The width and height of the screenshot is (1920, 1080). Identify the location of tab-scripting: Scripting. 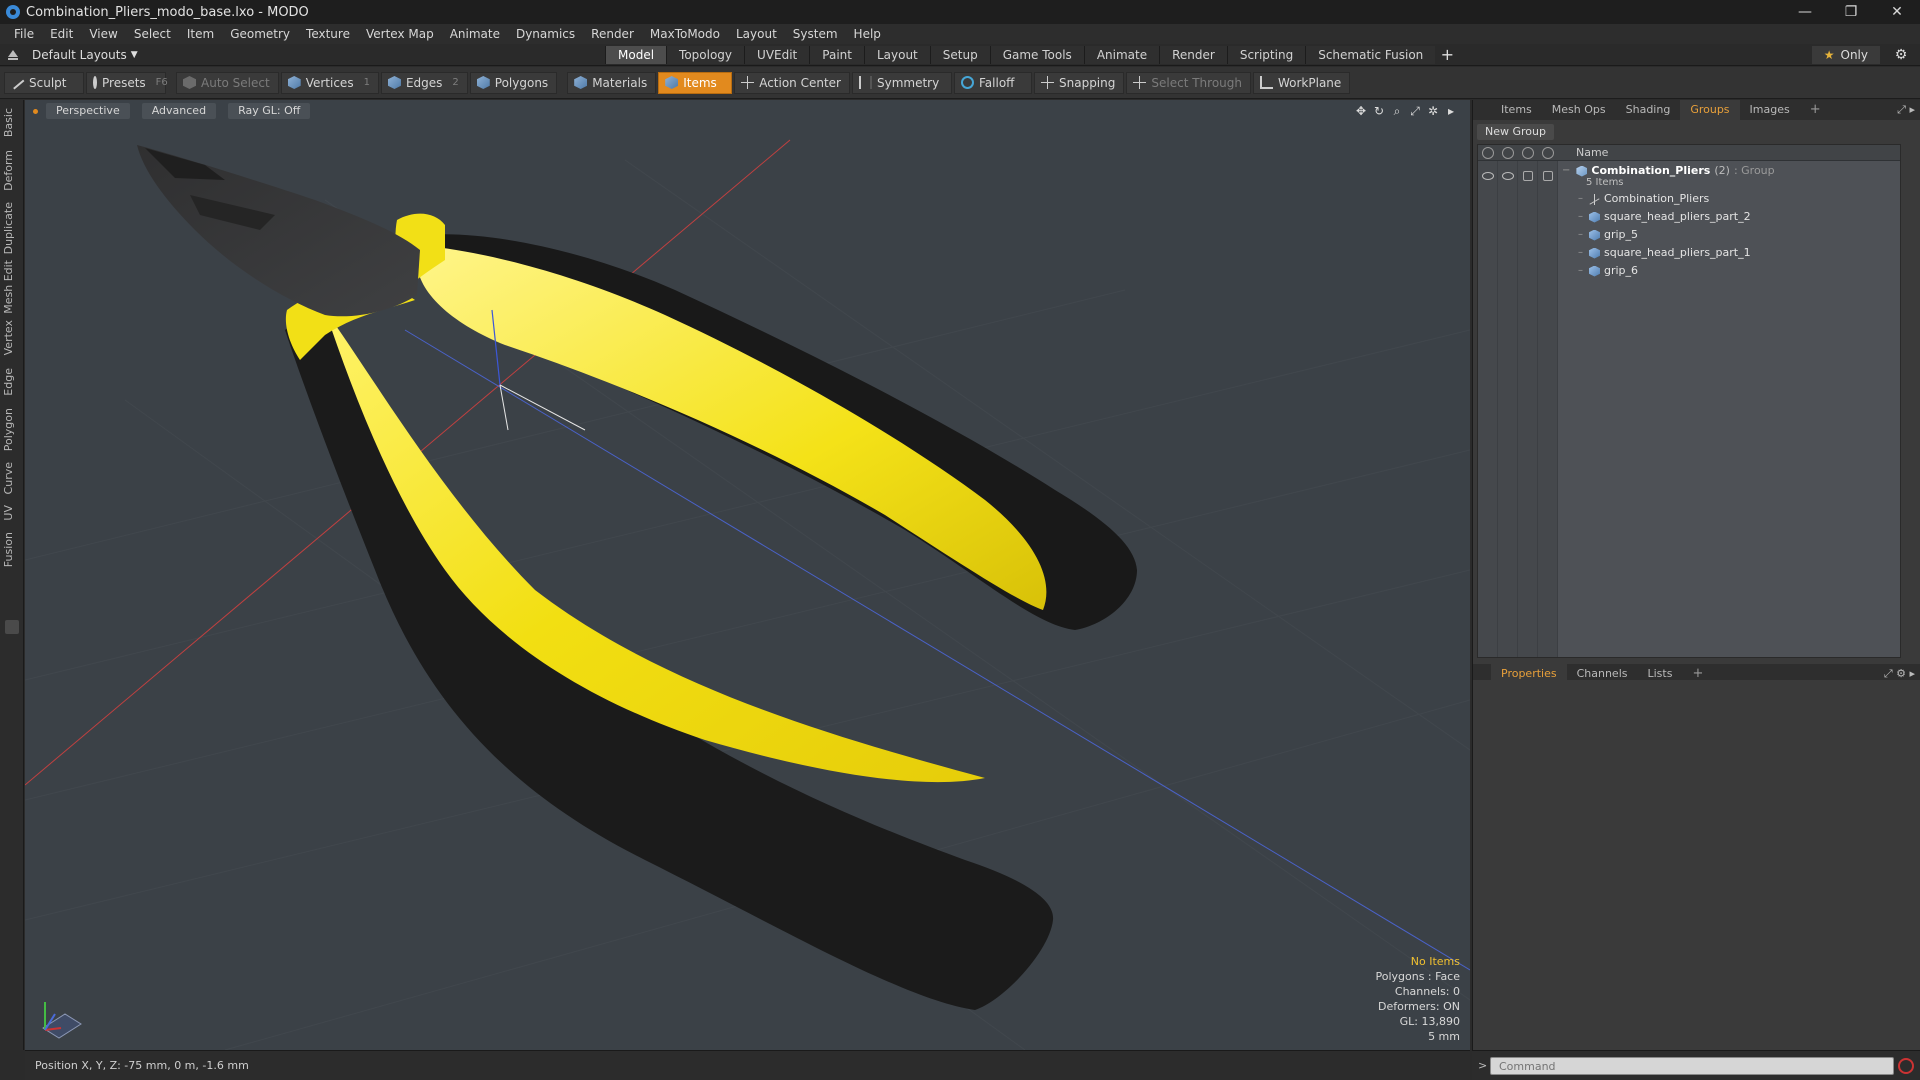
(1266, 55).